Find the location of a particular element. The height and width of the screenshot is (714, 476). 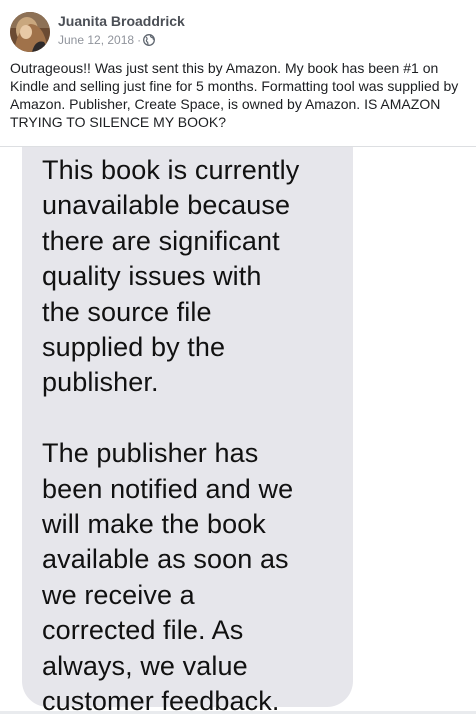

post-header: Juanita Broaddrick June 12, 2018 · is located at coordinates (97, 32).